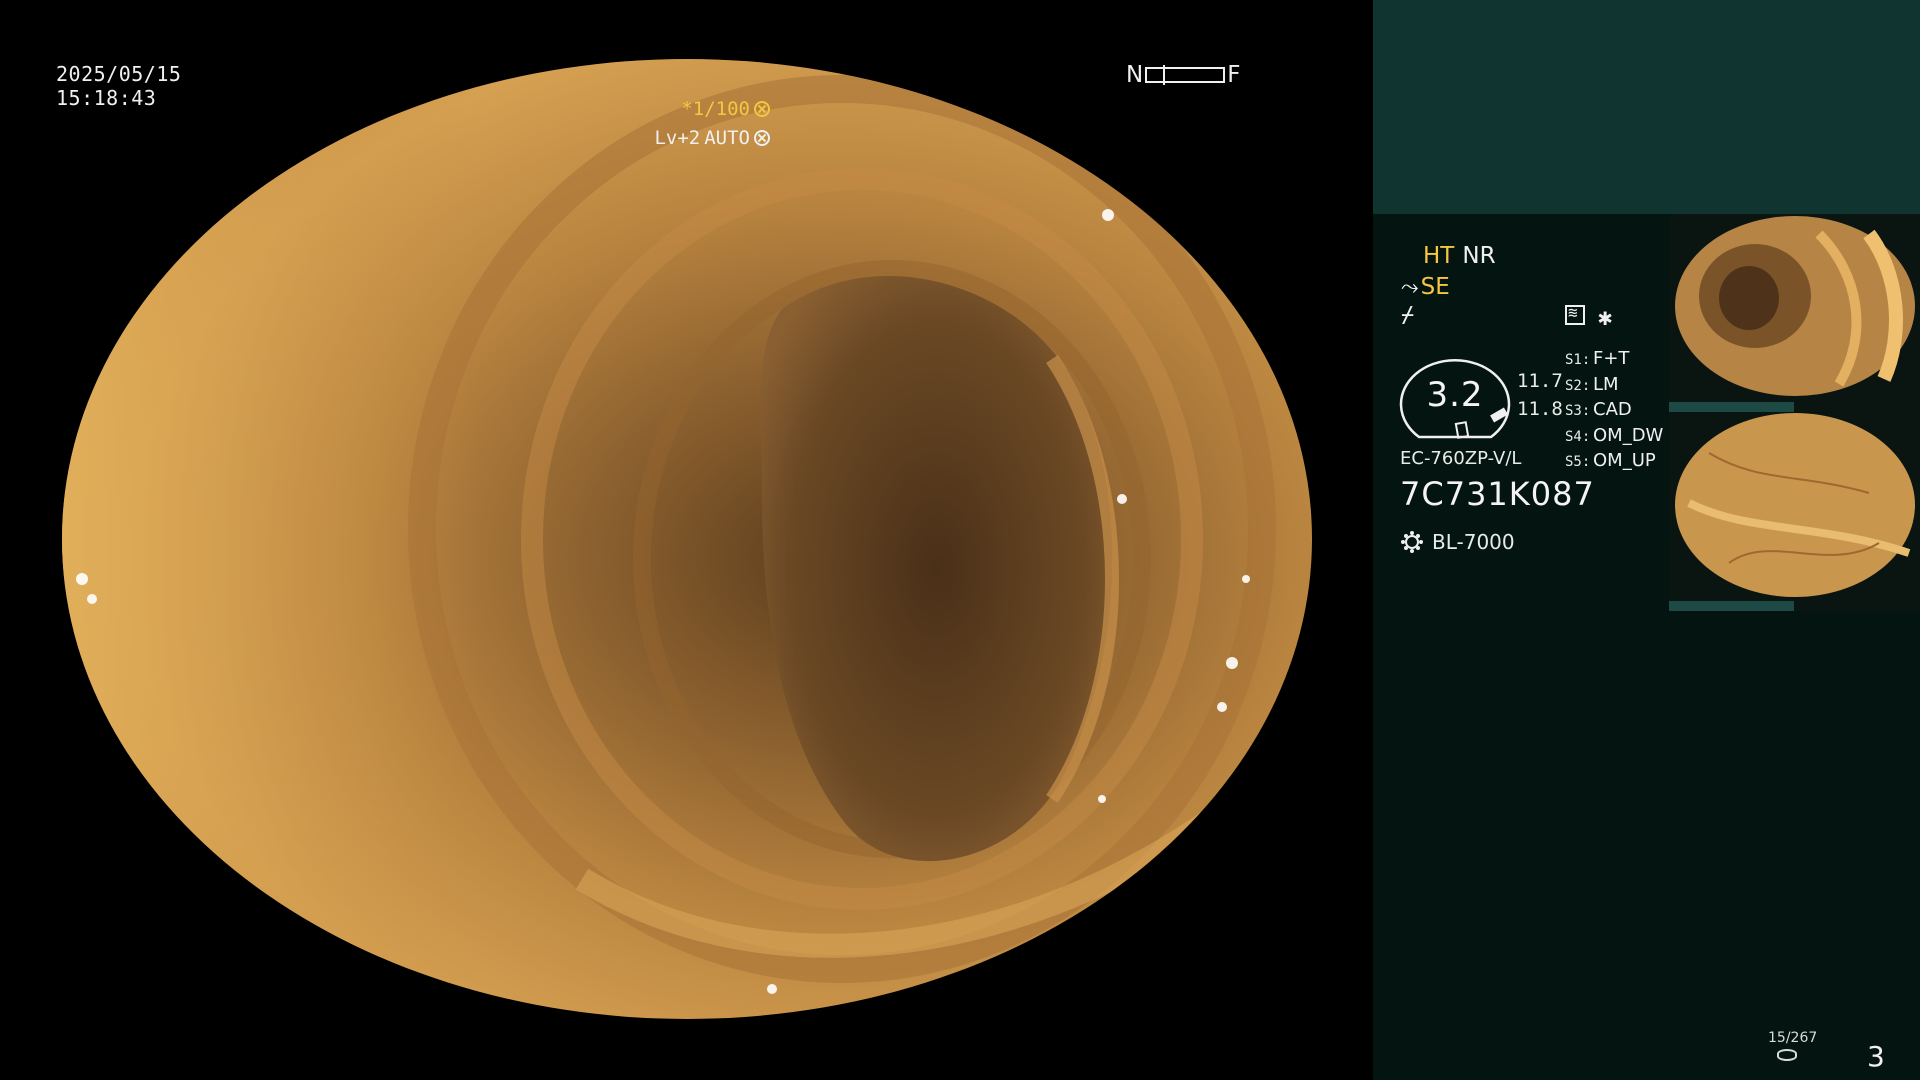 This screenshot has height=1080, width=1920. What do you see at coordinates (1473, 542) in the screenshot?
I see `light-source-label: BL-7000` at bounding box center [1473, 542].